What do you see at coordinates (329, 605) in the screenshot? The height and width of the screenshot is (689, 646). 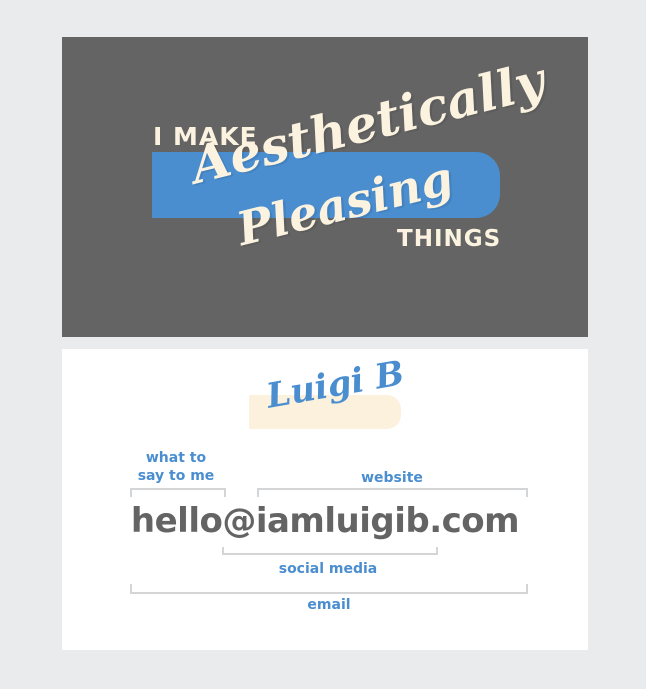 I see `label-email: email` at bounding box center [329, 605].